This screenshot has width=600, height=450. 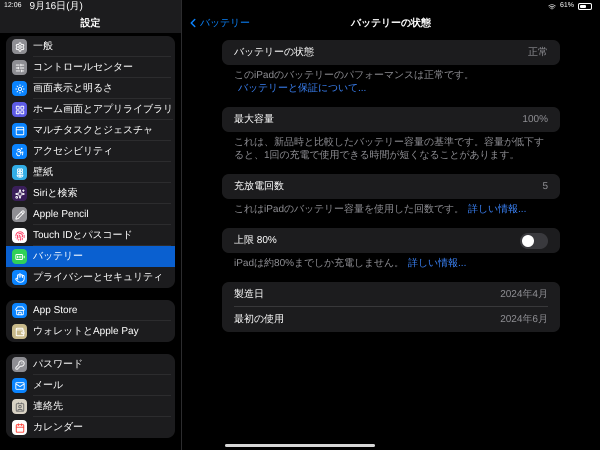 I want to click on hand-icon, so click(x=19, y=277).